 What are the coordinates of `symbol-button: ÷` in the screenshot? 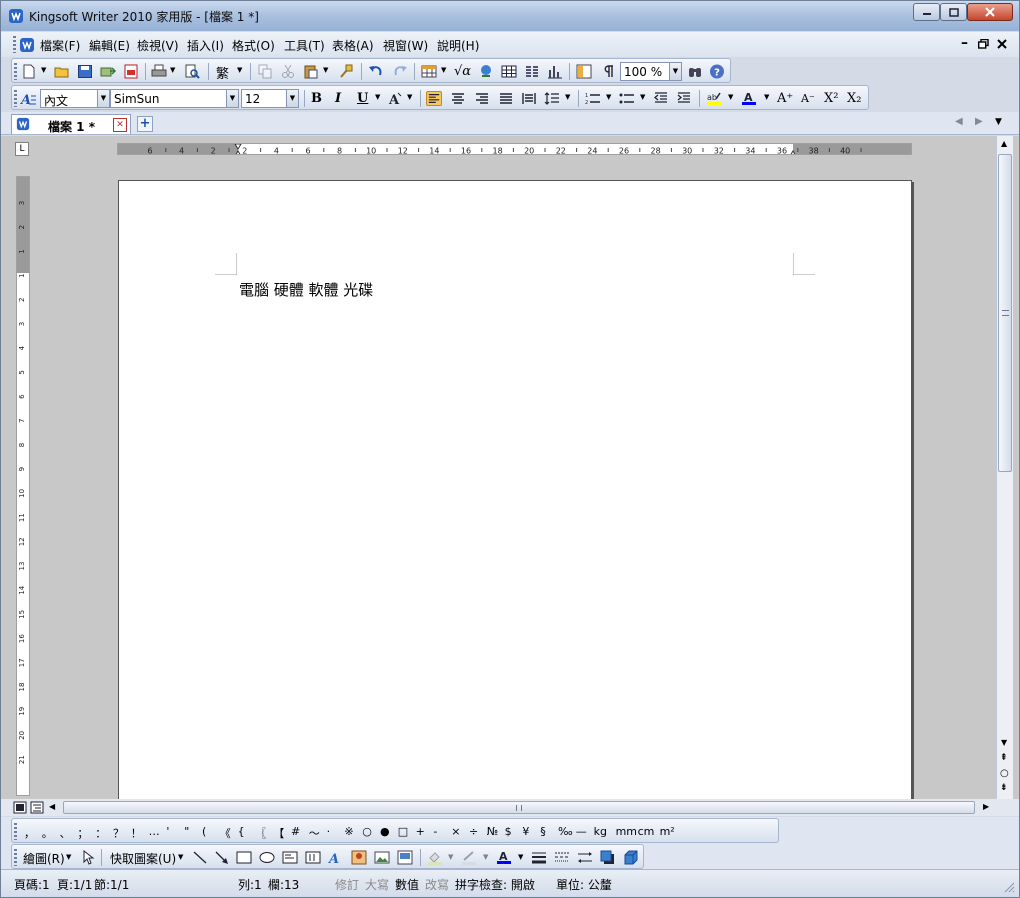 It's located at (473, 831).